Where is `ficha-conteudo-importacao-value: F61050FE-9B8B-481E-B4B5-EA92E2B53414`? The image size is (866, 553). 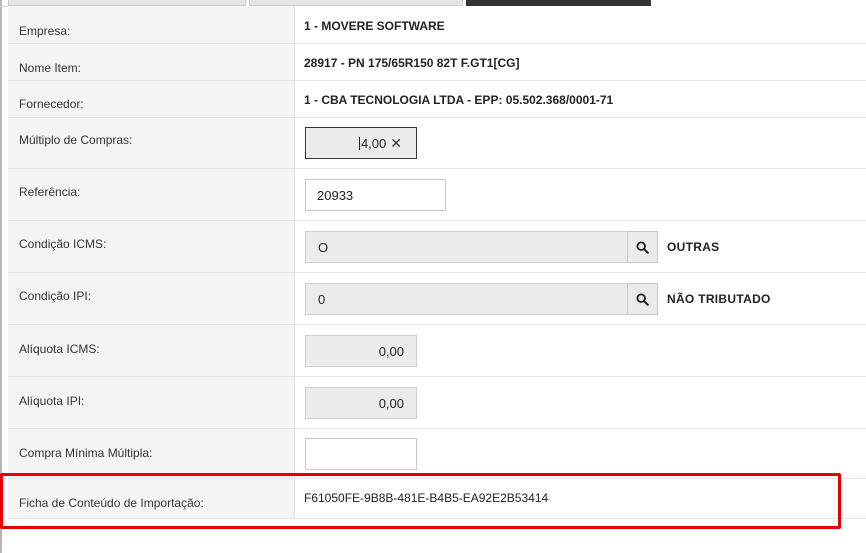
ficha-conteudo-importacao-value: F61050FE-9B8B-481E-B4B5-EA92E2B53414 is located at coordinates (426, 498).